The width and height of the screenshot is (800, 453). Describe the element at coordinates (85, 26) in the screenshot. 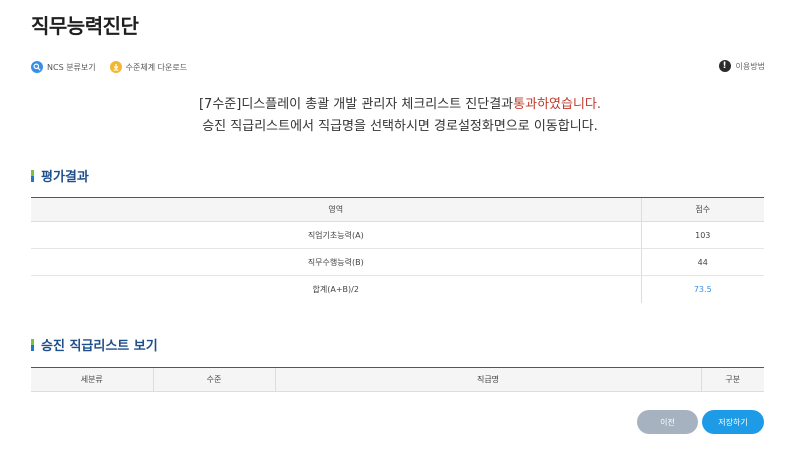

I see `page-title: 직무능력진단` at that location.